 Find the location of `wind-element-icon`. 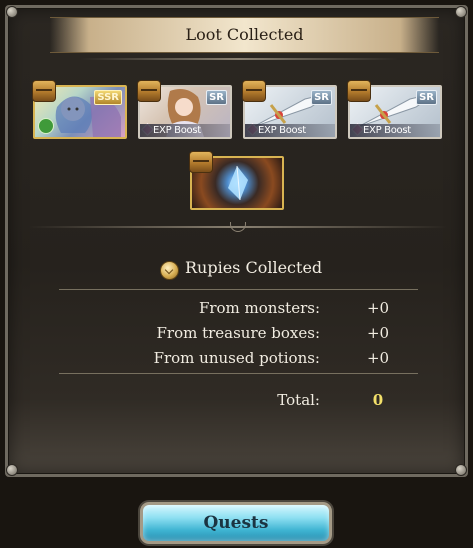

wind-element-icon is located at coordinates (46, 126).